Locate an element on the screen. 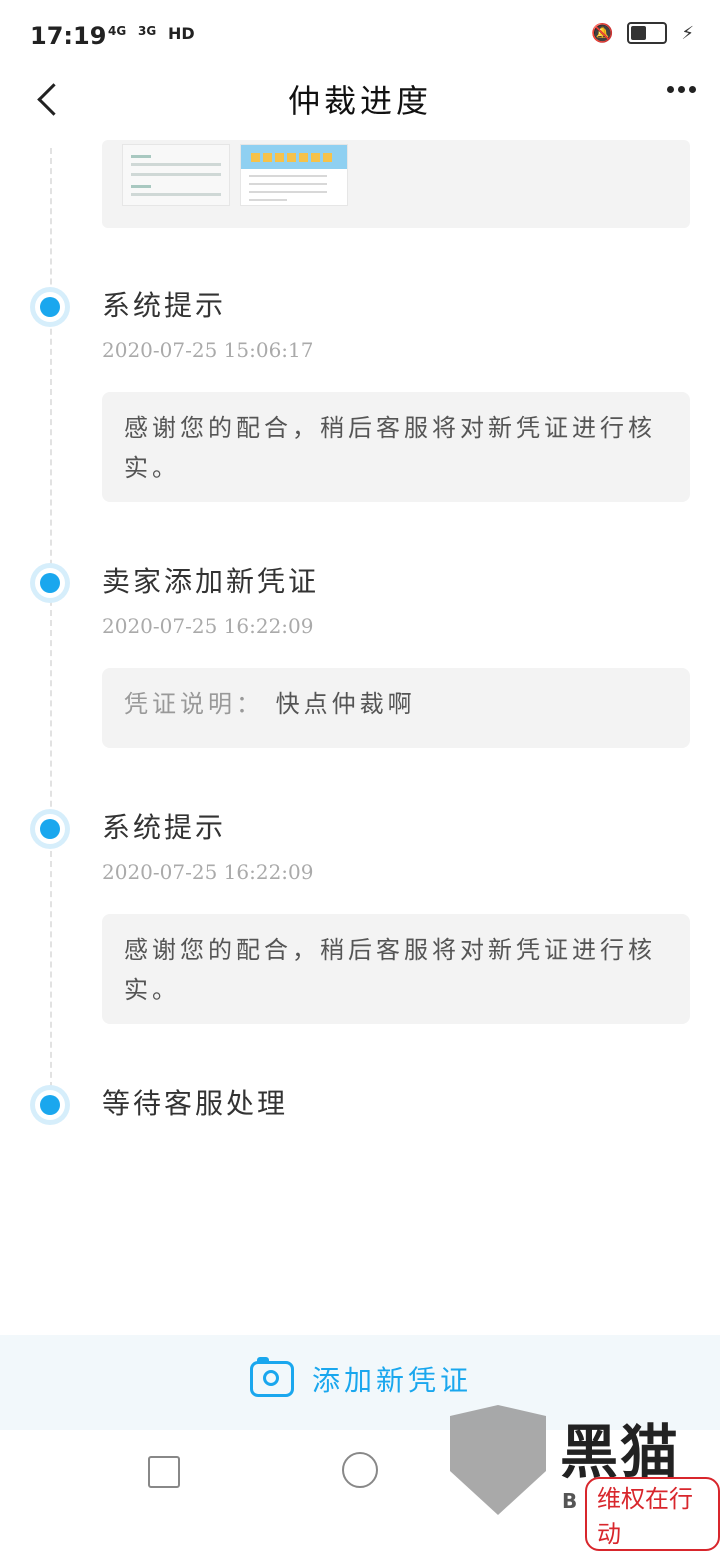 The image size is (720, 1551). evidence-description-label: 凭证说明： is located at coordinates (194, 704).